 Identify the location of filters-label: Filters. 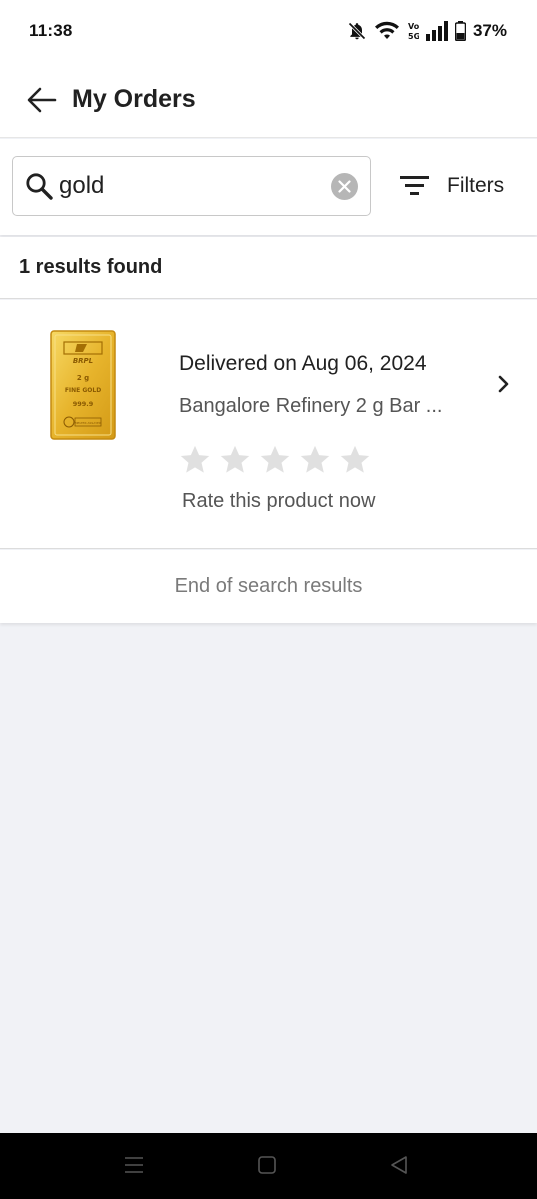
(476, 185).